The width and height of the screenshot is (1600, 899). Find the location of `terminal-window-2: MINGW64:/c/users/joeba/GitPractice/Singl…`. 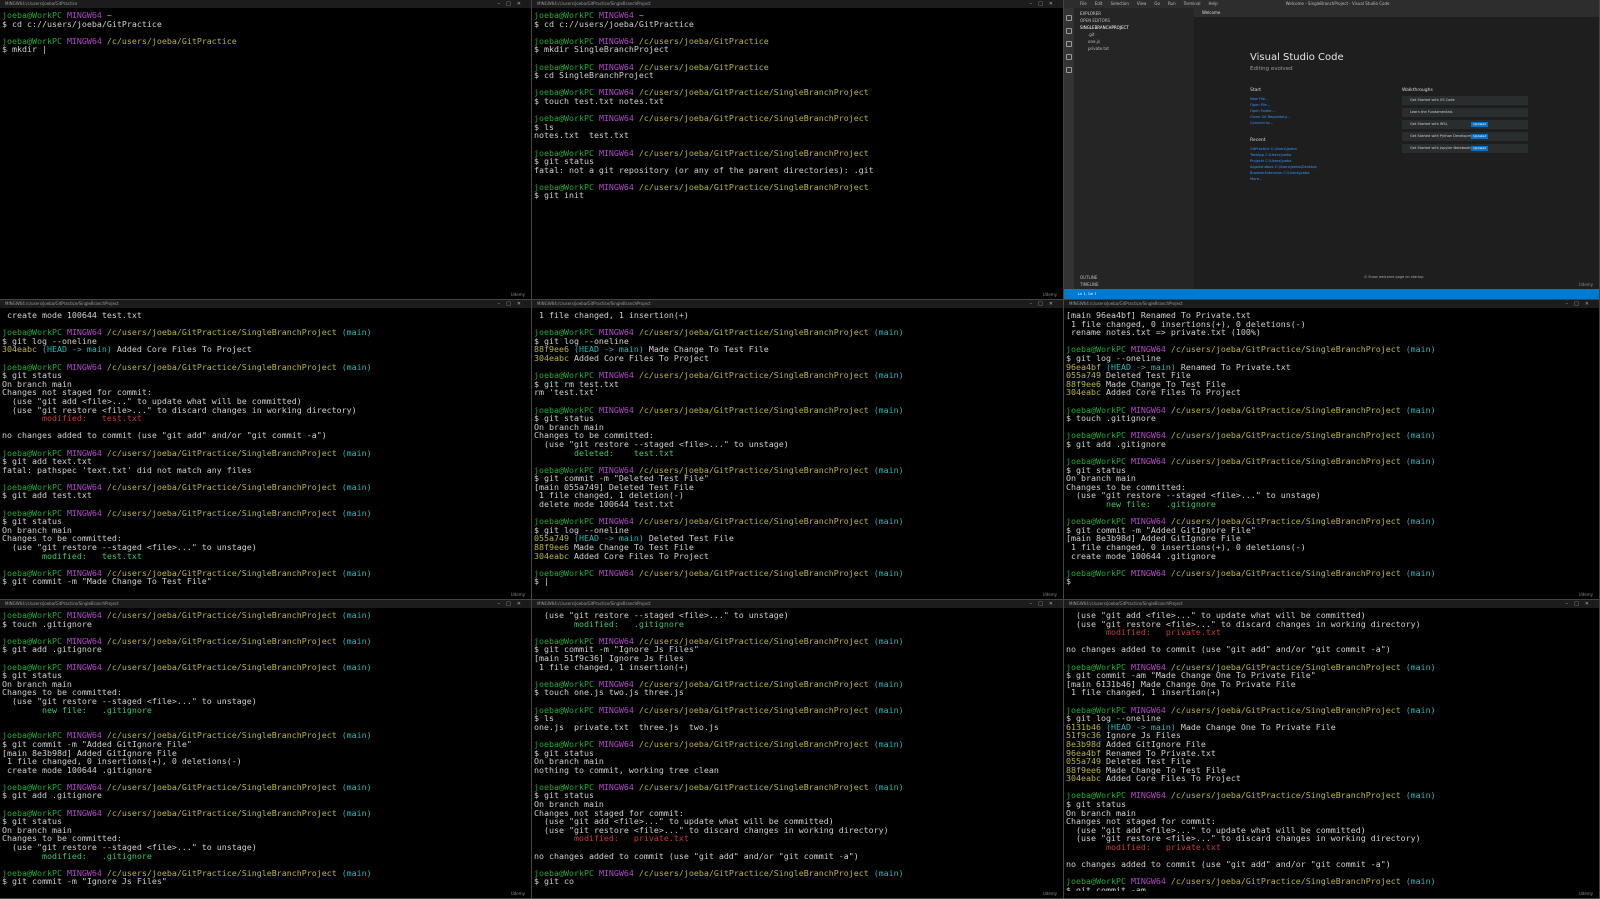

terminal-window-2: MINGW64:/c/users/joeba/GitPractice/Singl… is located at coordinates (798, 150).